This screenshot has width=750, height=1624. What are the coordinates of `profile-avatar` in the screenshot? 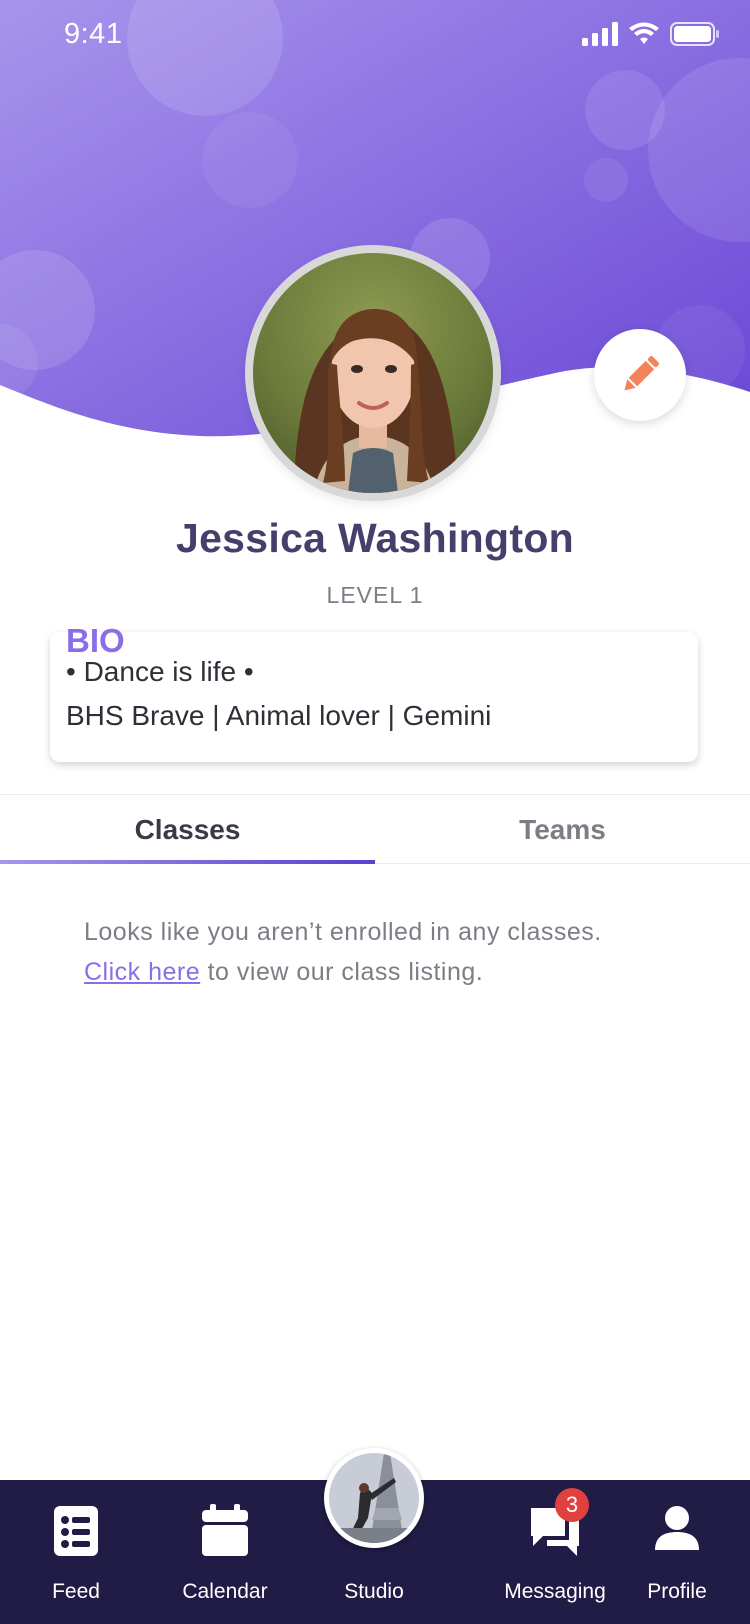 It's located at (373, 373).